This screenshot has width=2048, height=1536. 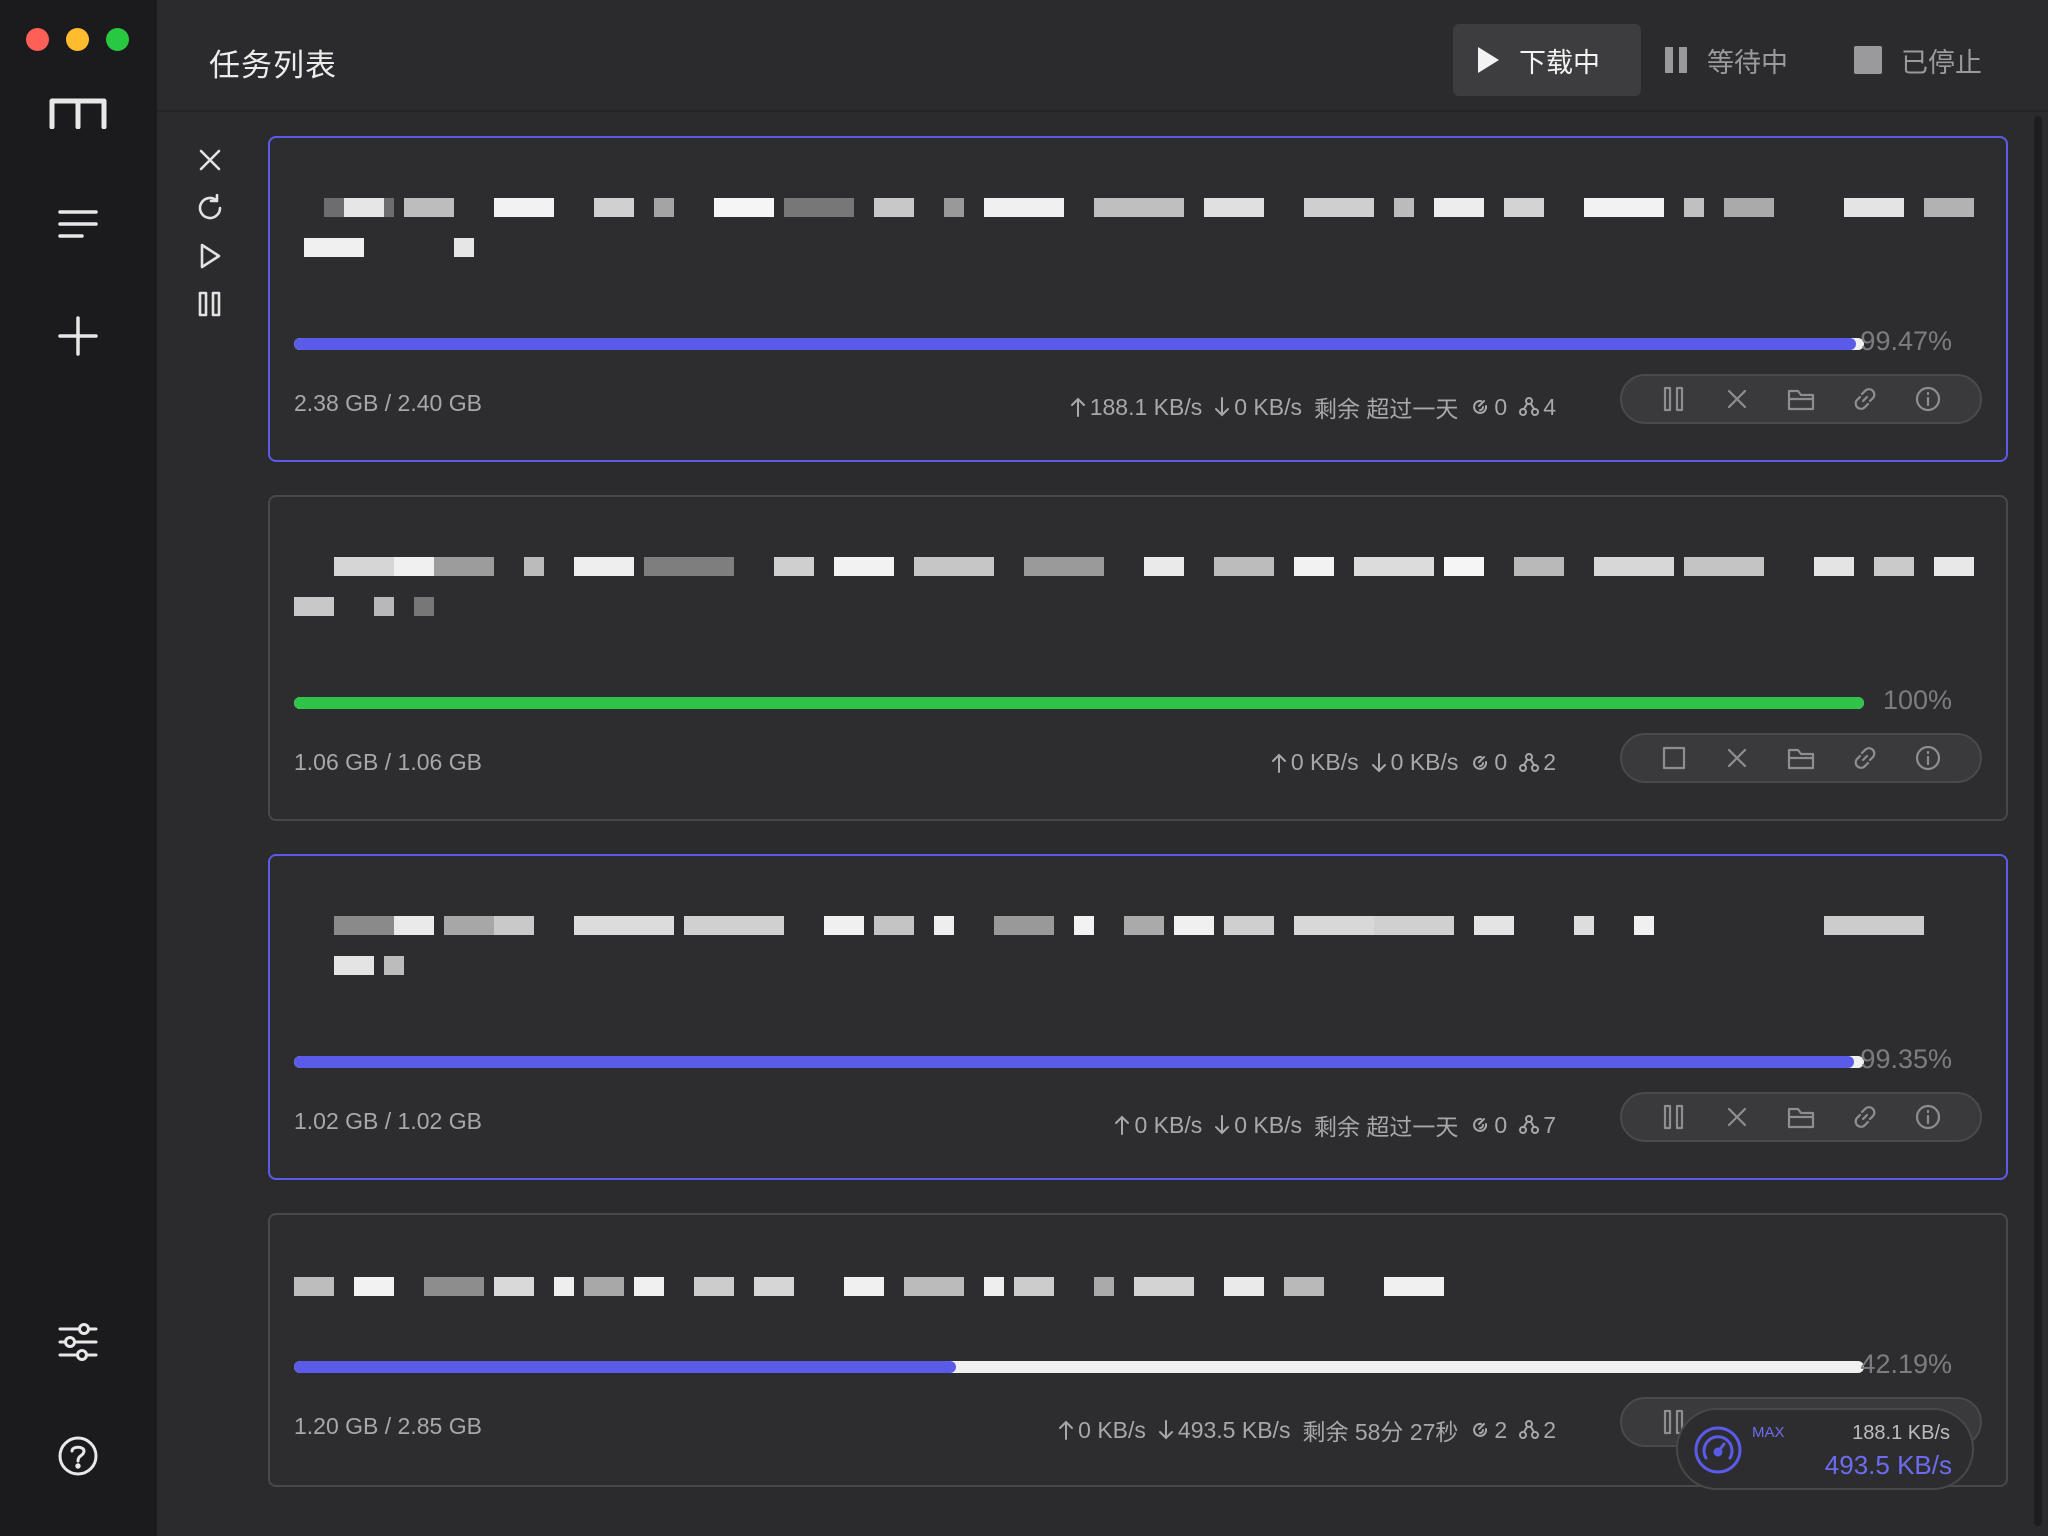 I want to click on preferences-icon, so click(x=78, y=1342).